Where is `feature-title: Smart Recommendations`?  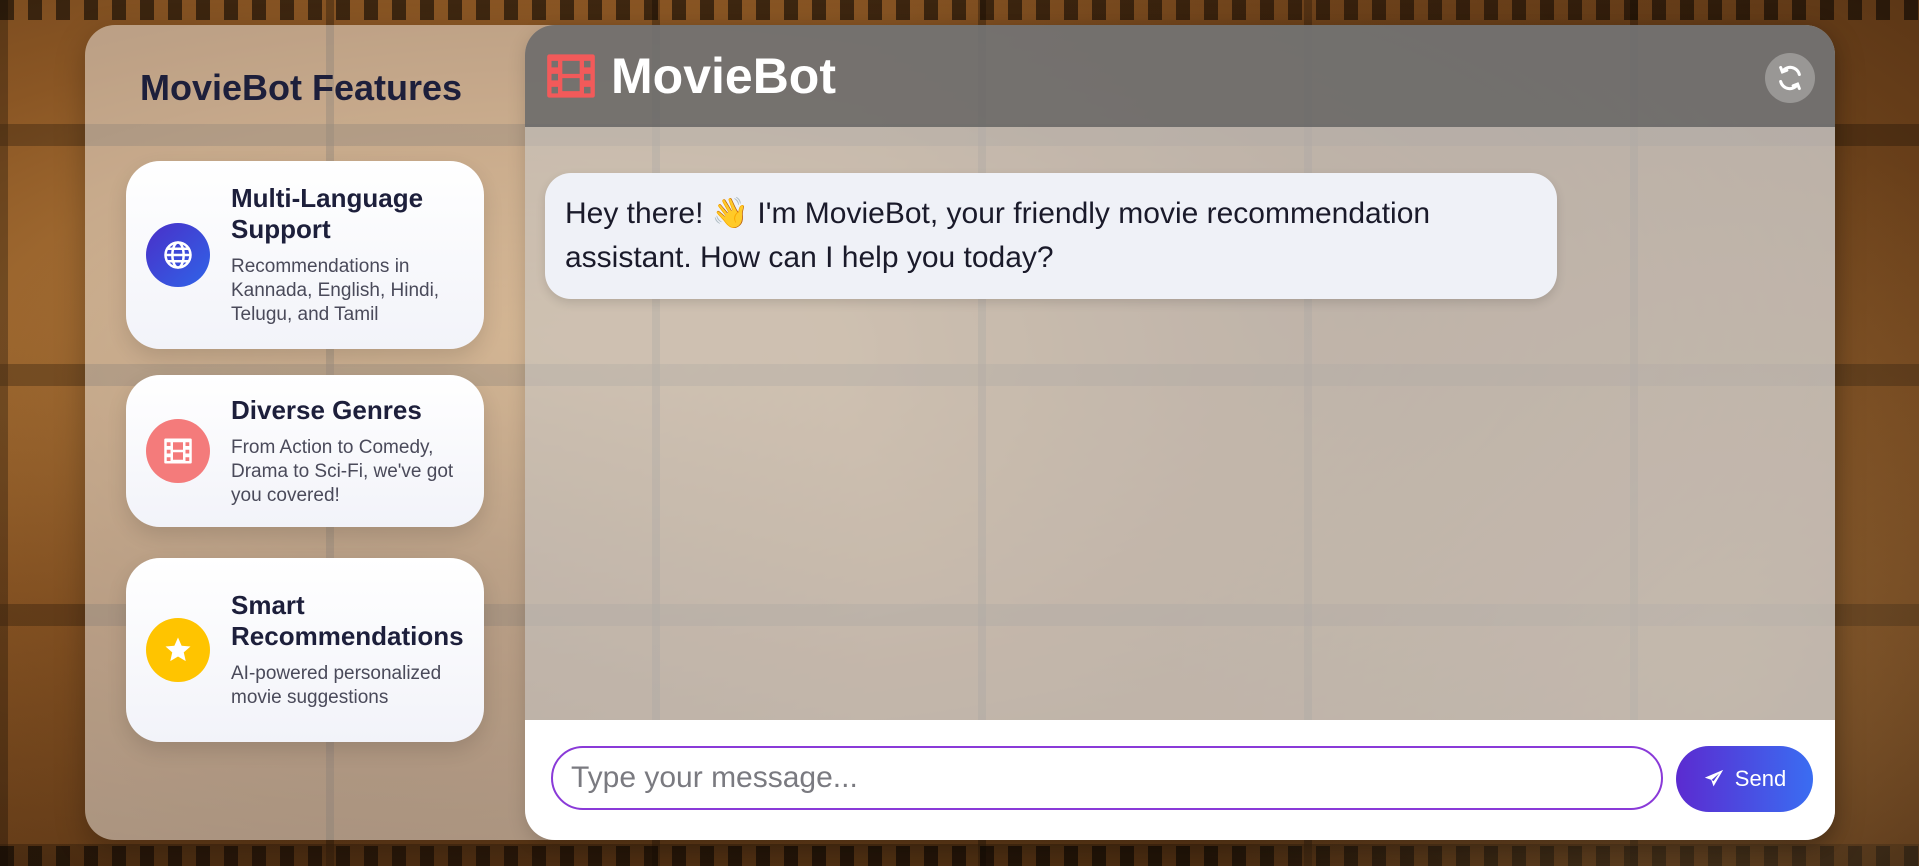
feature-title: Smart Recommendations is located at coordinates (347, 620).